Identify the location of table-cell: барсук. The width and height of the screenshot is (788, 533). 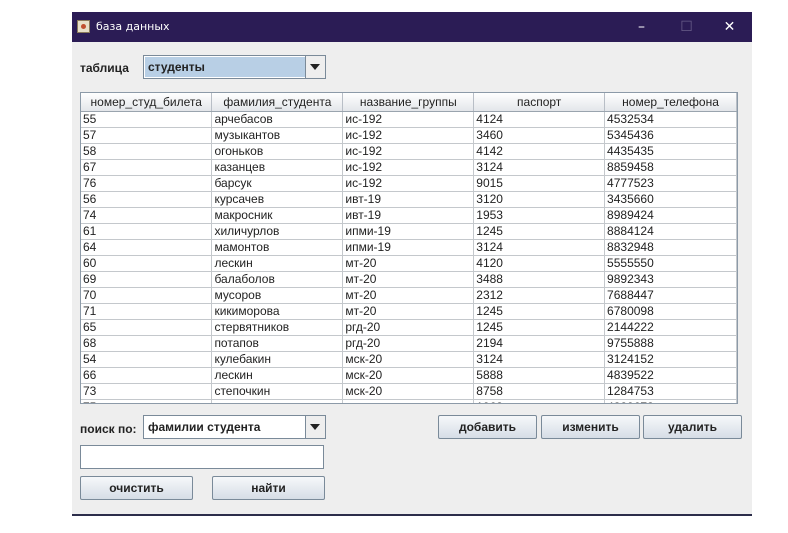
(277, 183).